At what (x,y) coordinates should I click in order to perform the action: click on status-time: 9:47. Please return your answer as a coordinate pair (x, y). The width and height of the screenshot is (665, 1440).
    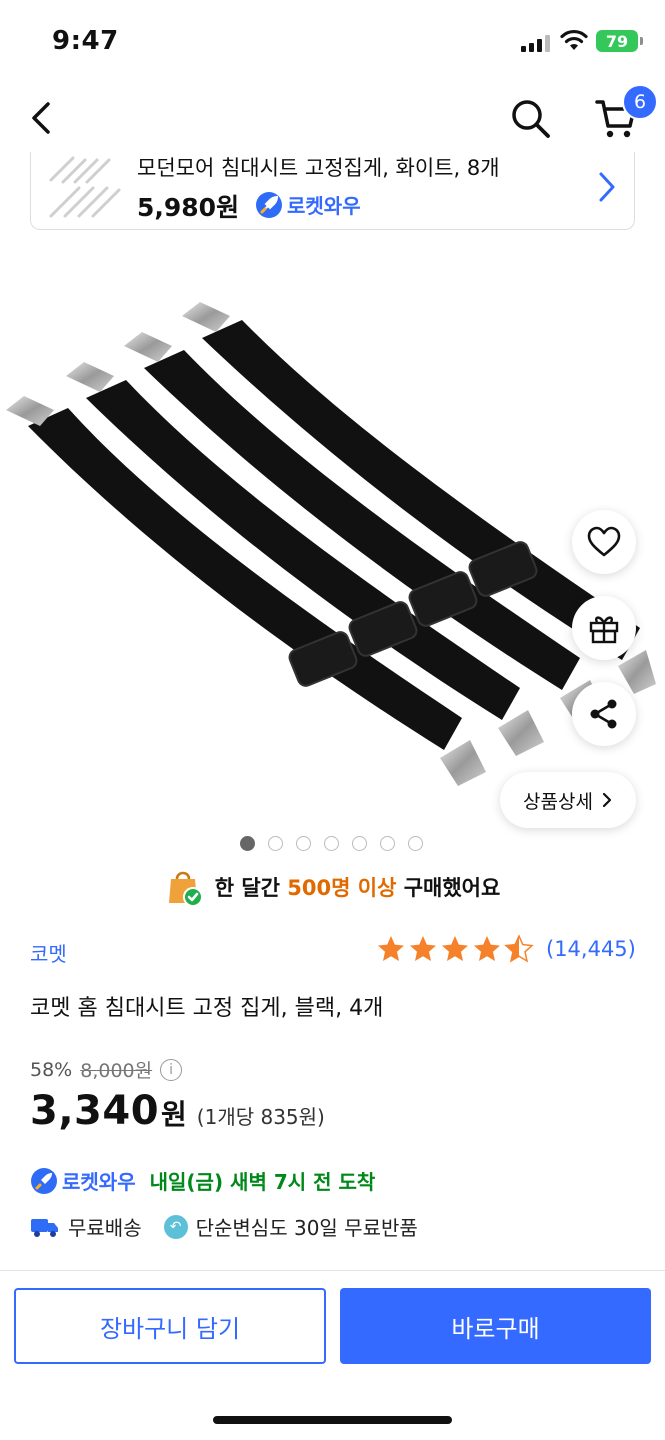
    Looking at the image, I should click on (85, 41).